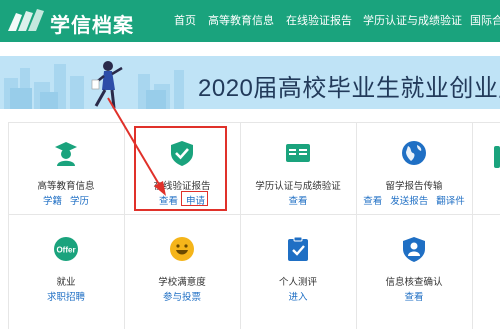 The height and width of the screenshot is (329, 500). I want to click on top-navigation-bar: 学信档案 首页 高等教育信息 在线验证报告 学历认证与成绩验证 国际合, so click(250, 21).